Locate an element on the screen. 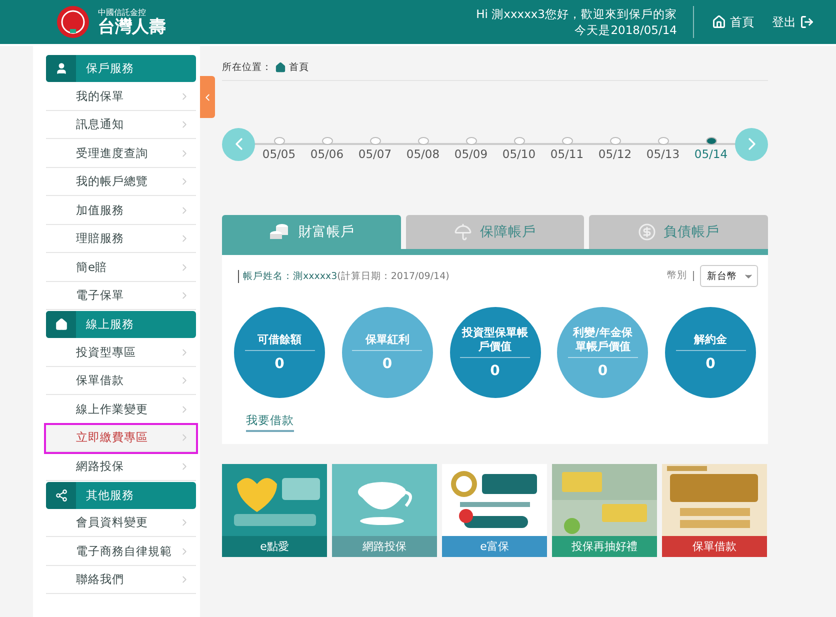  value-circle: 解約金 0 is located at coordinates (710, 352).